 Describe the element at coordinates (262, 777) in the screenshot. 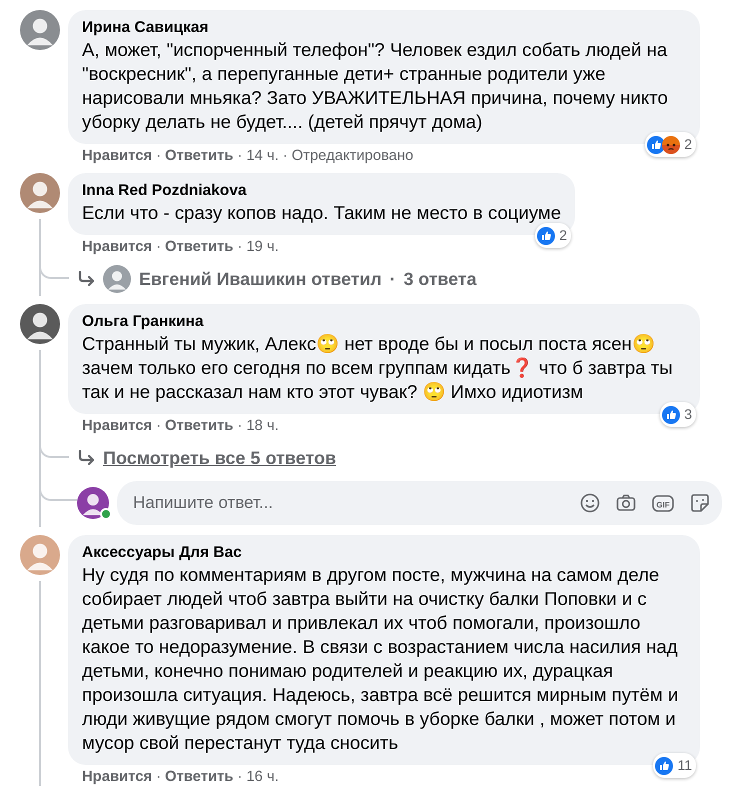

I see `timestamp: 16 ч.` at that location.